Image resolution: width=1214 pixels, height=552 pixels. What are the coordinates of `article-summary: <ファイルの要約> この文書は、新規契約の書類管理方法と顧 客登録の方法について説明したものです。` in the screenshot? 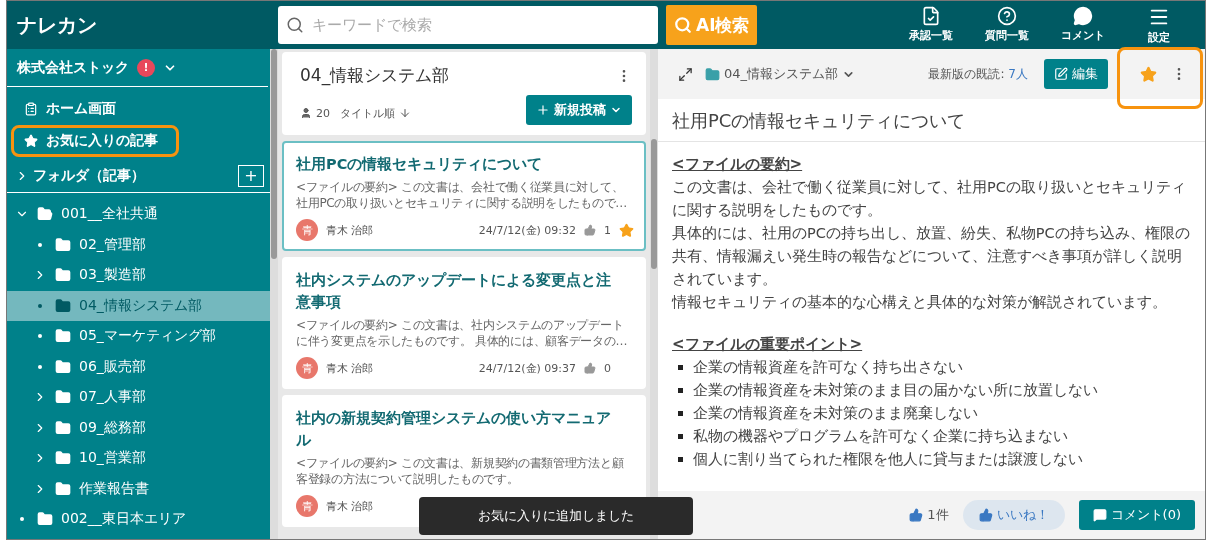 It's located at (460, 471).